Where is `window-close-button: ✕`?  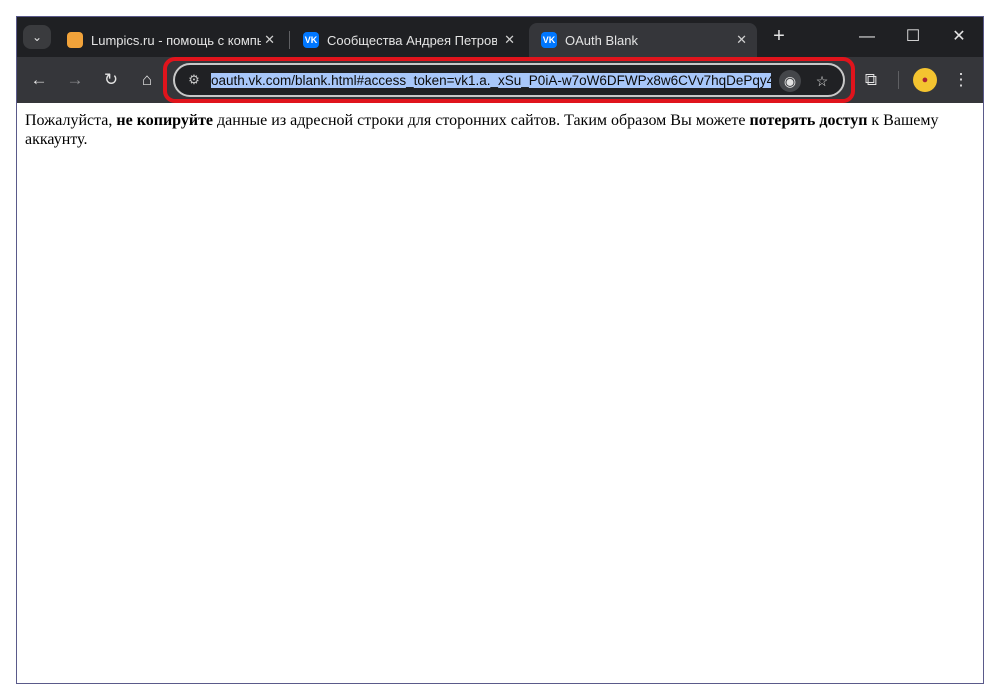 window-close-button: ✕ is located at coordinates (959, 37).